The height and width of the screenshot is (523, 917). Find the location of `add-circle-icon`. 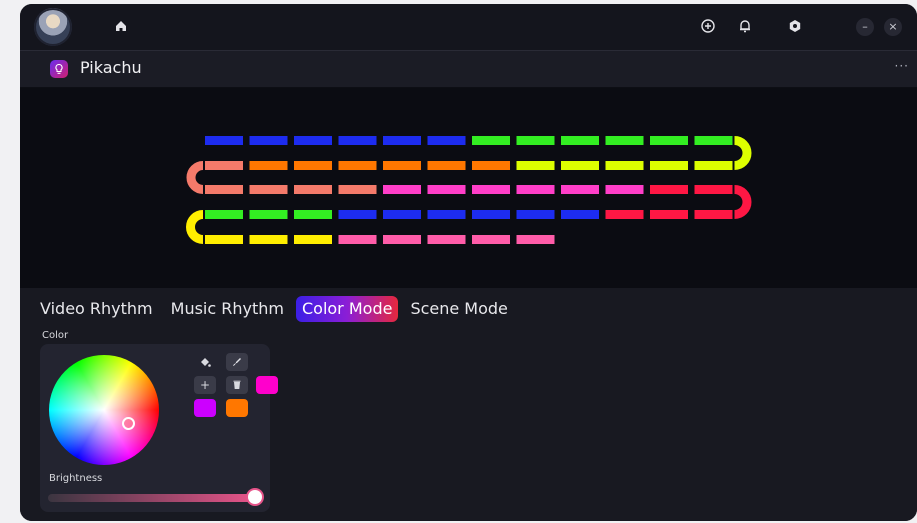

add-circle-icon is located at coordinates (708, 26).